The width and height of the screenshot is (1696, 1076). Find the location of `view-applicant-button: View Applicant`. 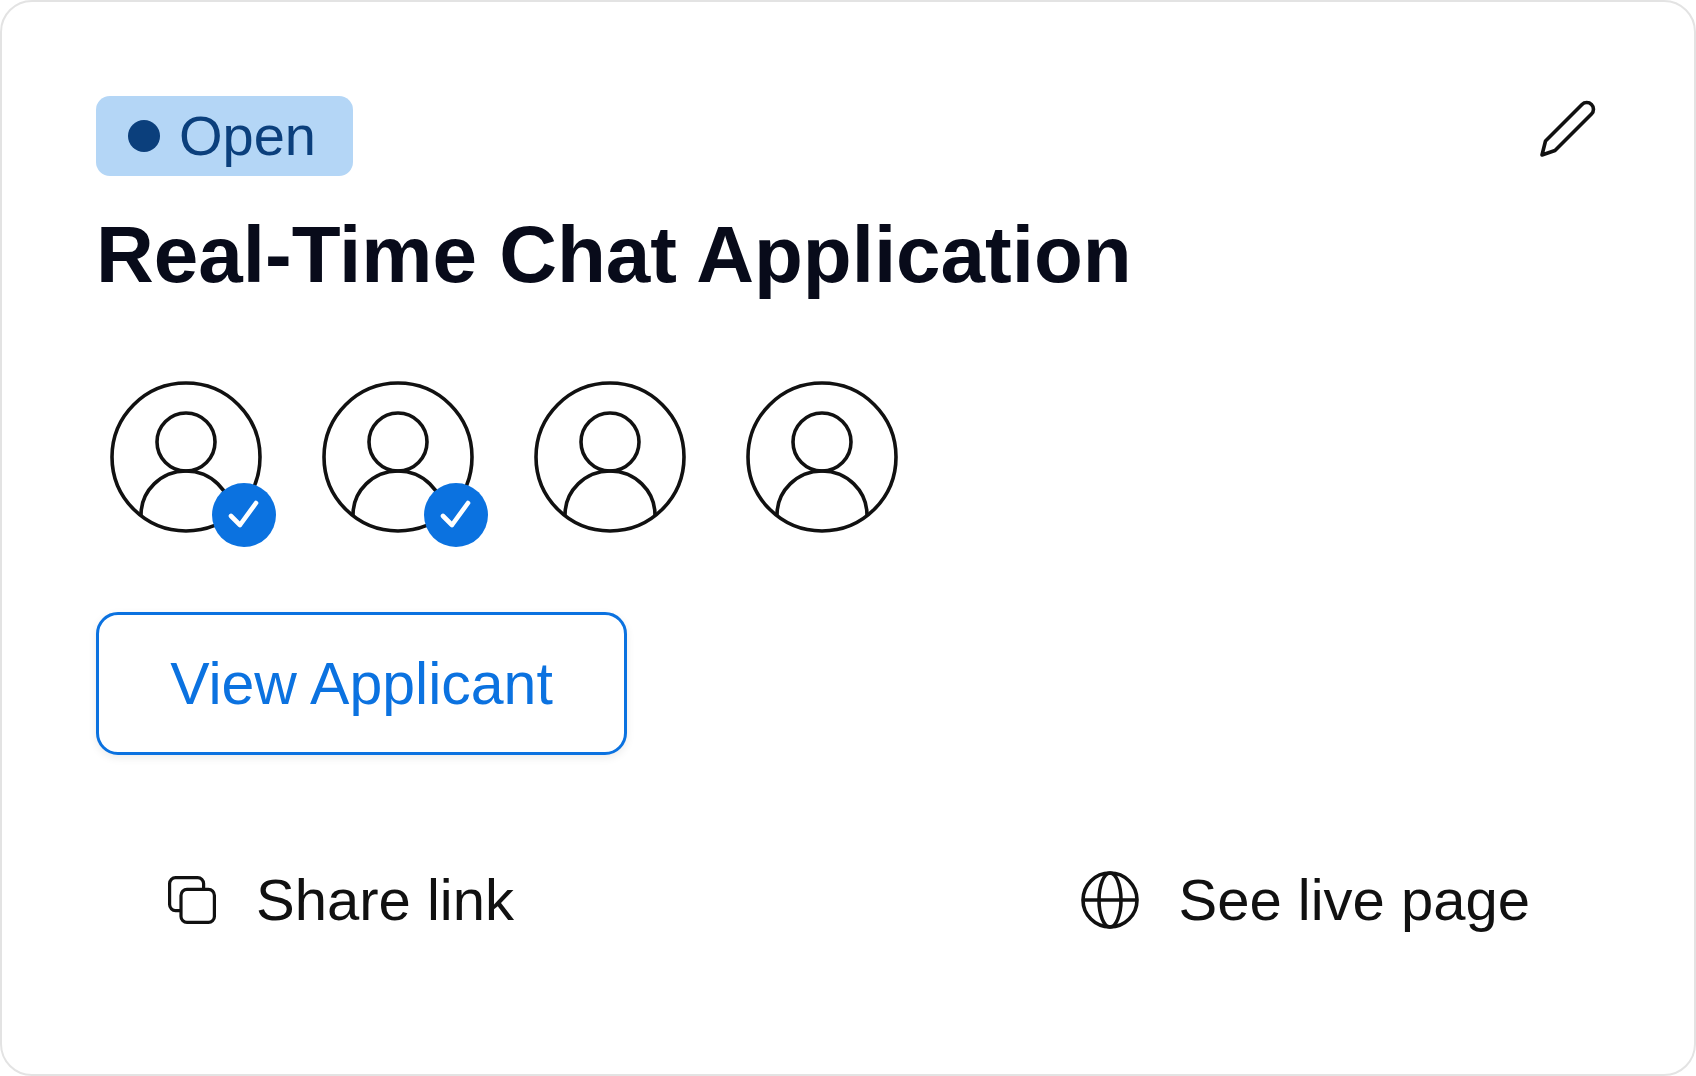

view-applicant-button: View Applicant is located at coordinates (361, 683).